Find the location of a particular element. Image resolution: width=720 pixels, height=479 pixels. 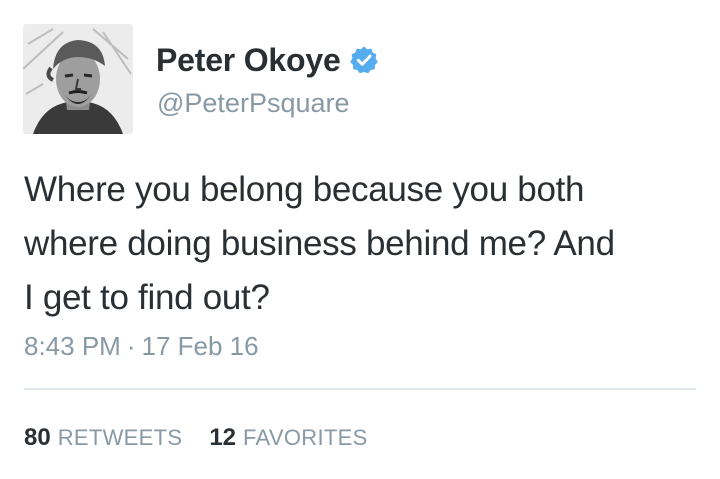

author-display-name: Peter Okoye is located at coordinates (248, 60).